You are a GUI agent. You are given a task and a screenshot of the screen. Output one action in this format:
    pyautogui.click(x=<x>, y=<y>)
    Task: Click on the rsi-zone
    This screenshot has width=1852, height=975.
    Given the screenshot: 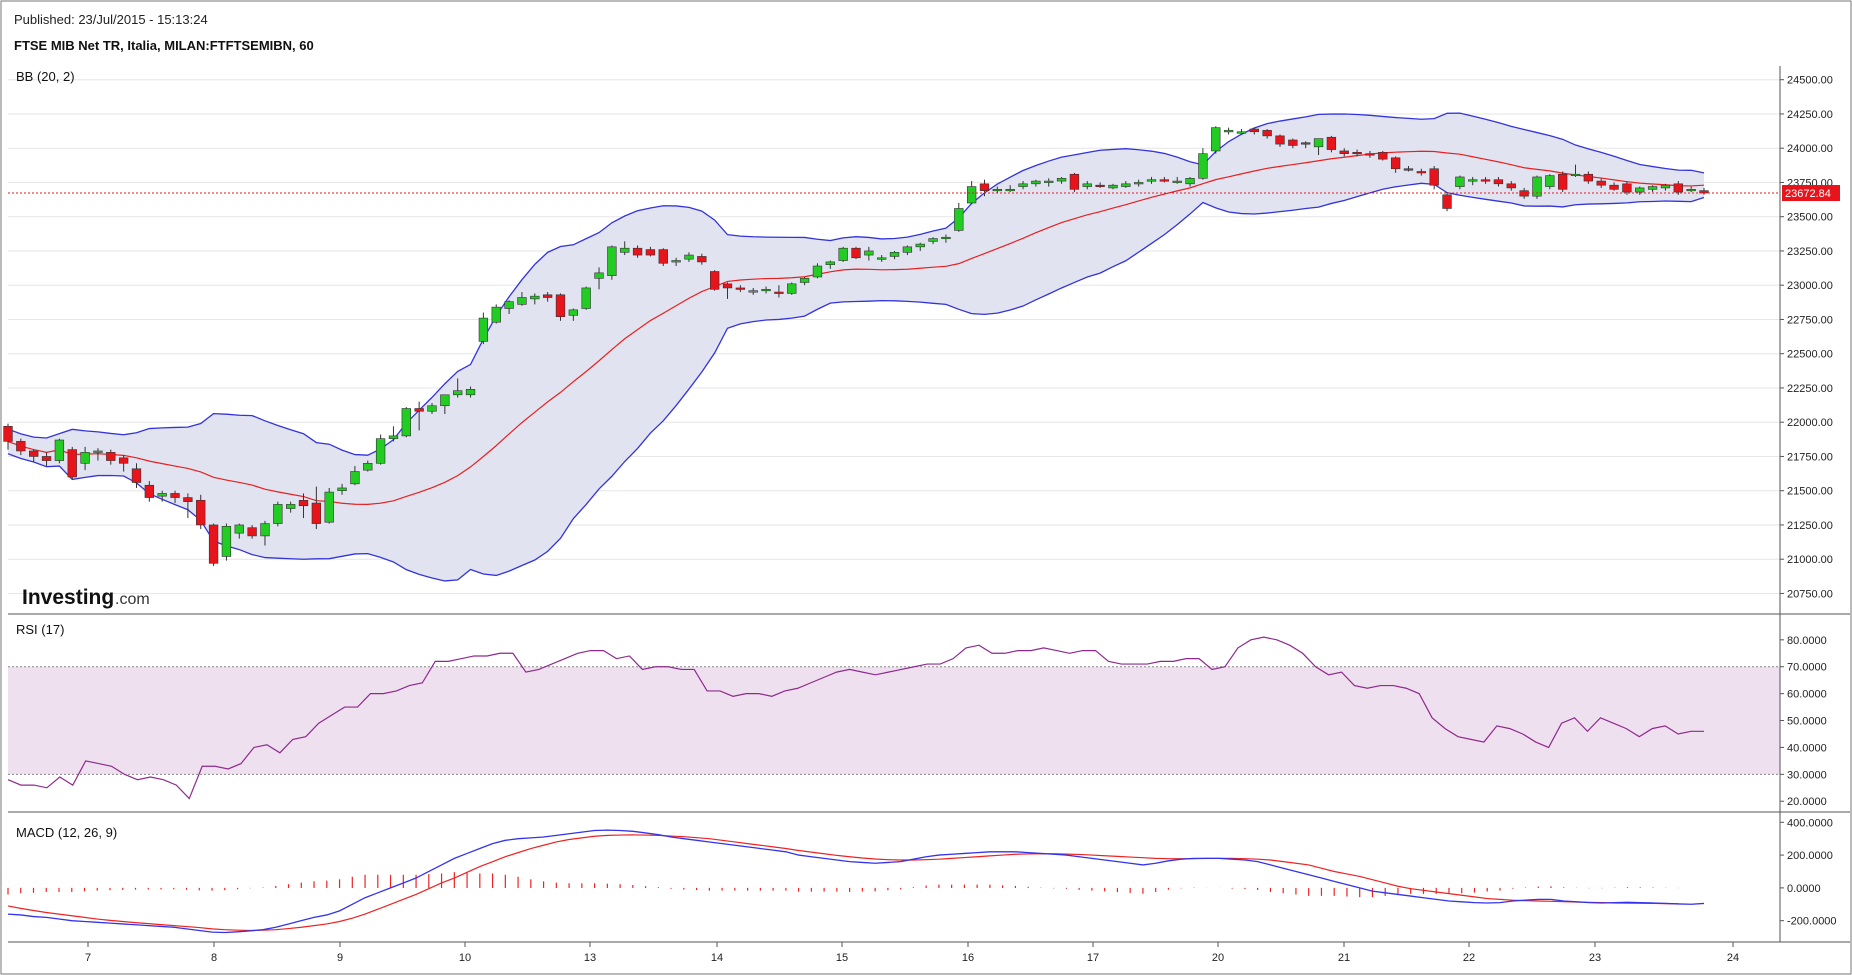 What is the action you would take?
    pyautogui.click(x=894, y=720)
    